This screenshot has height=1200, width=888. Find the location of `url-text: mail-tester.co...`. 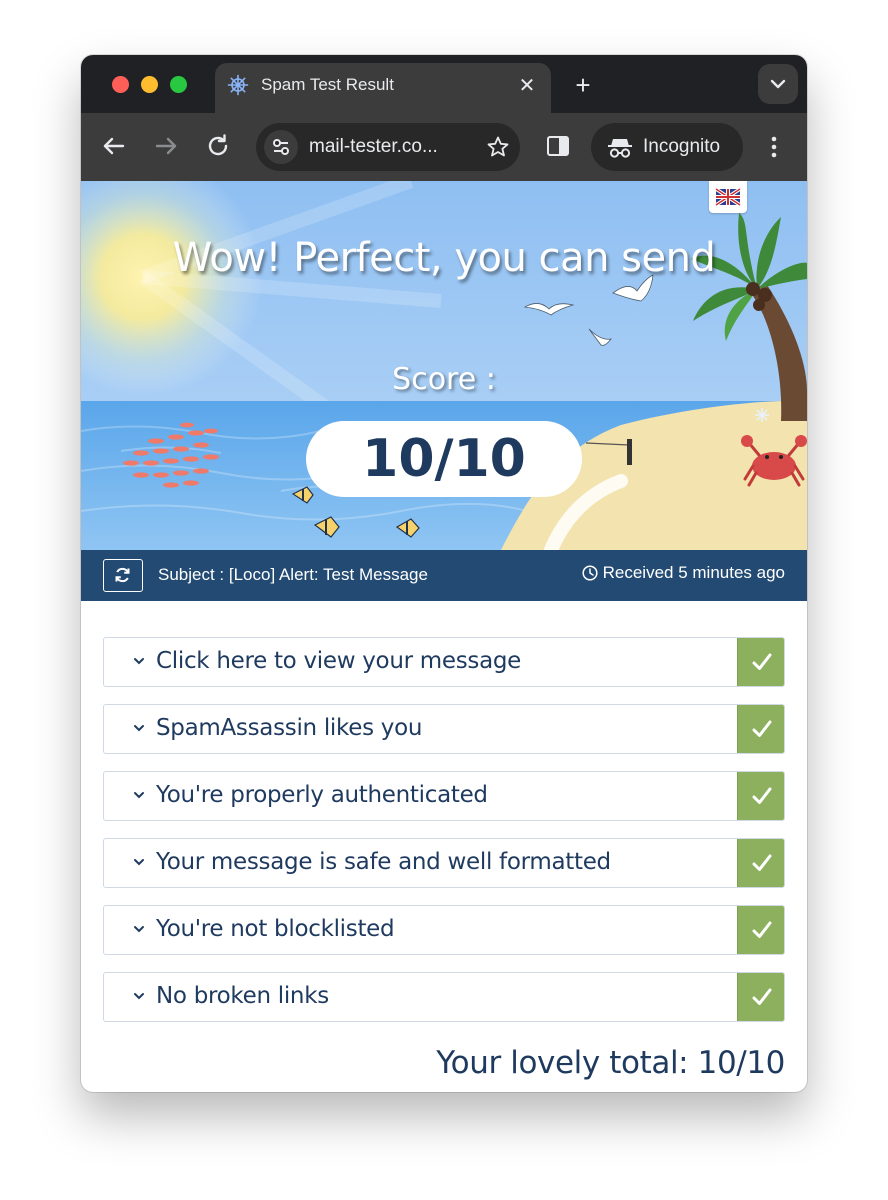

url-text: mail-tester.co... is located at coordinates (373, 146).